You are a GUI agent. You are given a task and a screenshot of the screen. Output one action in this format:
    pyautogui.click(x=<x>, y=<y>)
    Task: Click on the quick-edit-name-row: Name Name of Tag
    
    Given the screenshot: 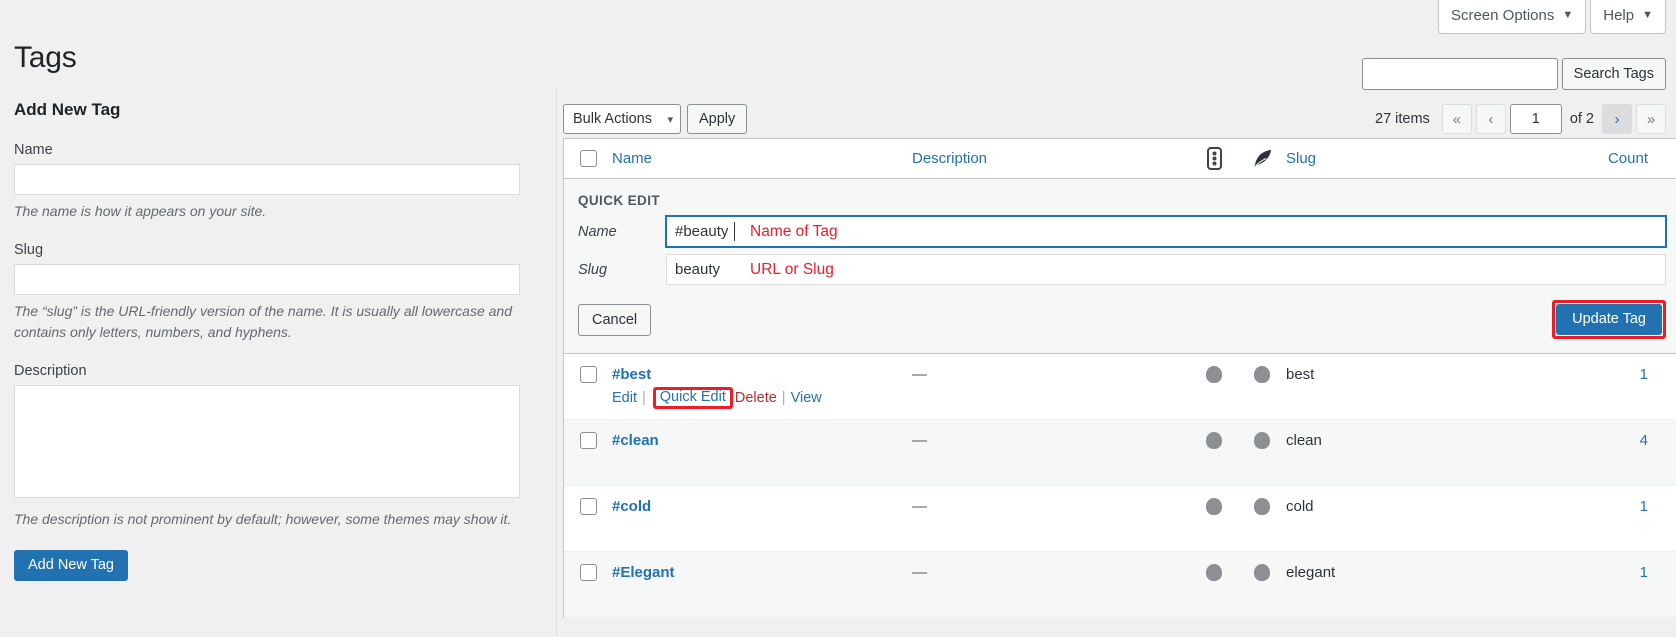 What is the action you would take?
    pyautogui.click(x=1120, y=231)
    